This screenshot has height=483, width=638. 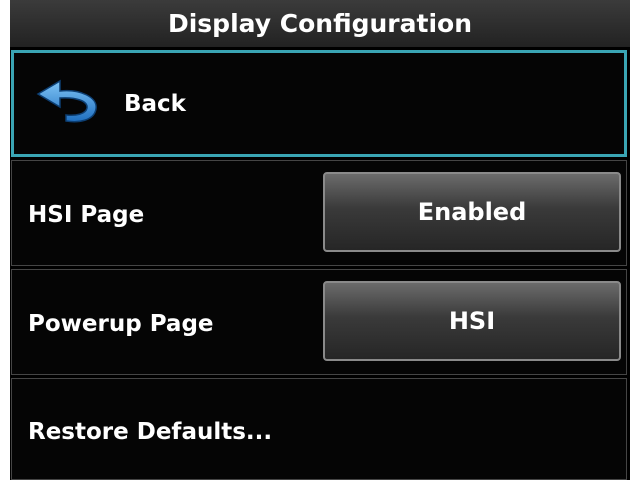 What do you see at coordinates (472, 212) in the screenshot?
I see `hsi-page-value-button: Enabled` at bounding box center [472, 212].